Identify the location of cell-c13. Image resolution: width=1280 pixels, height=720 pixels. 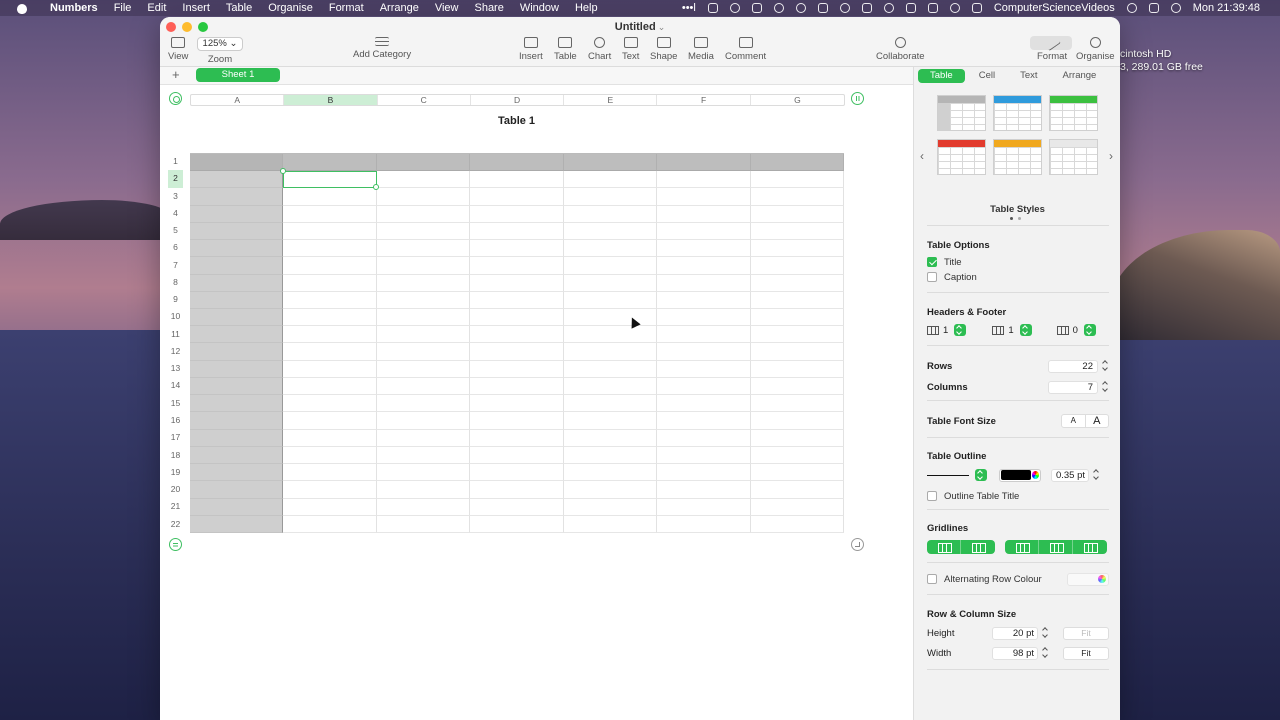
(423, 369).